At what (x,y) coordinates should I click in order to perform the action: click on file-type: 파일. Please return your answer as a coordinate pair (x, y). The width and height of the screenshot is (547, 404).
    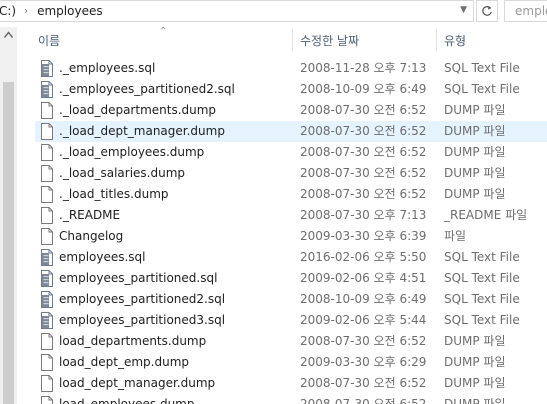
    Looking at the image, I should click on (455, 236).